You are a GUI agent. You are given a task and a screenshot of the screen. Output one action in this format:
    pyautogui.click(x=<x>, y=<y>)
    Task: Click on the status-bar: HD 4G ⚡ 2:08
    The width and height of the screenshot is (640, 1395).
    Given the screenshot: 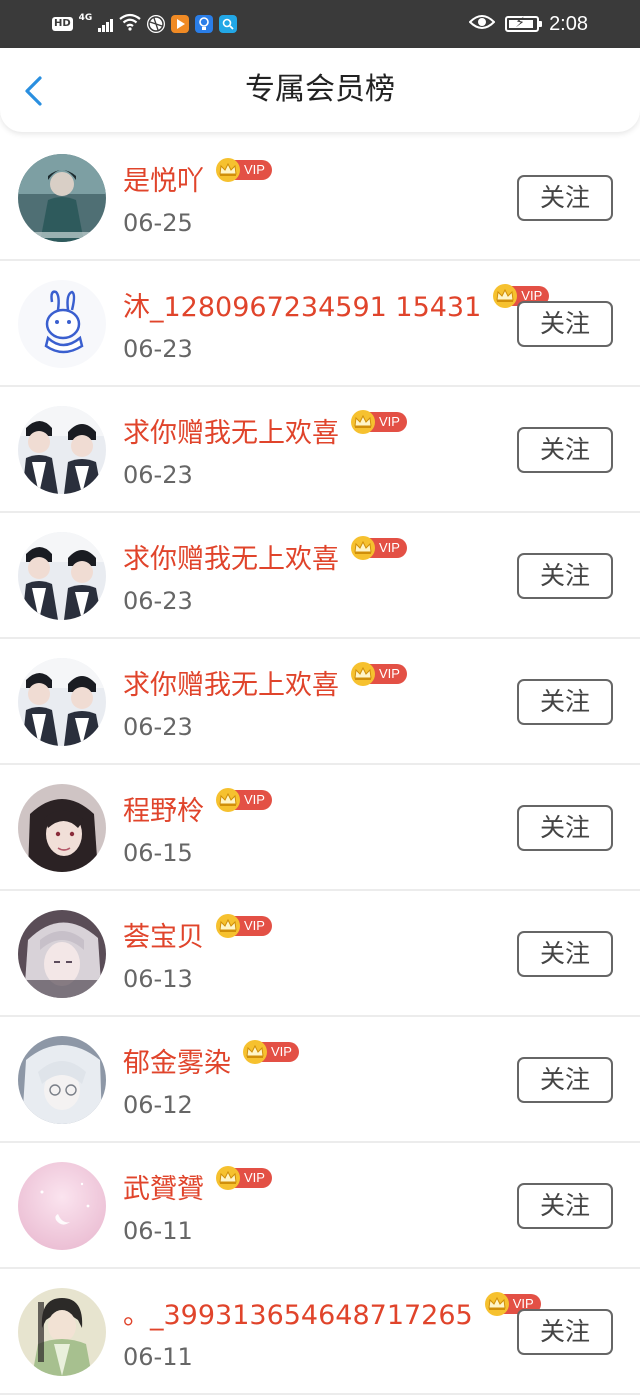 What is the action you would take?
    pyautogui.click(x=320, y=24)
    